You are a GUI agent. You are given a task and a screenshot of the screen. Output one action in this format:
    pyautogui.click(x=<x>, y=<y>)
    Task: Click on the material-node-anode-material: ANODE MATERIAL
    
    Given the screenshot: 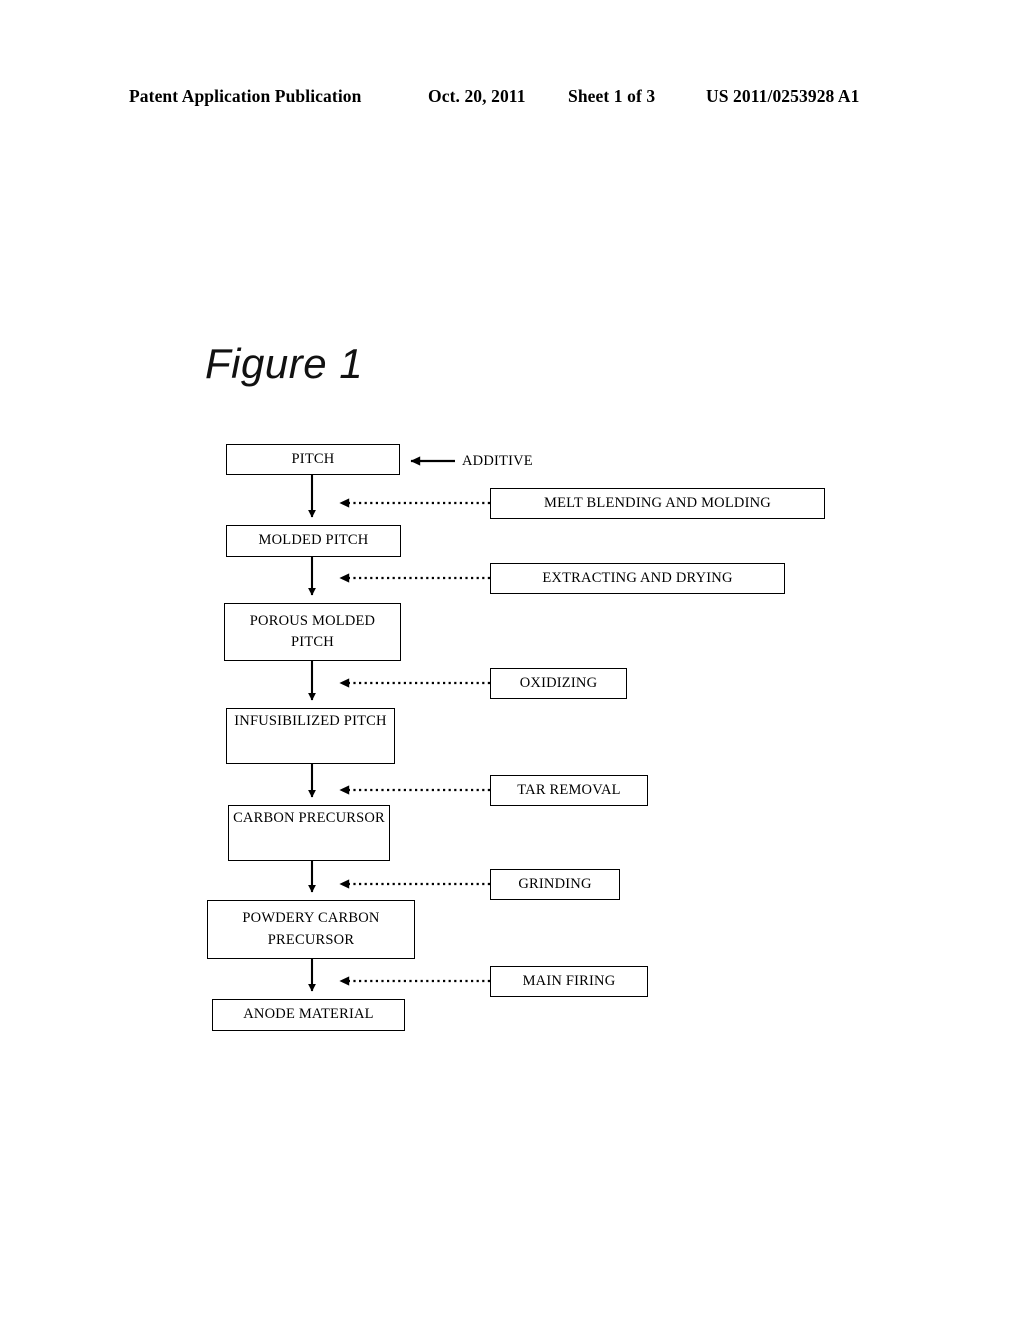 What is the action you would take?
    pyautogui.click(x=308, y=1015)
    